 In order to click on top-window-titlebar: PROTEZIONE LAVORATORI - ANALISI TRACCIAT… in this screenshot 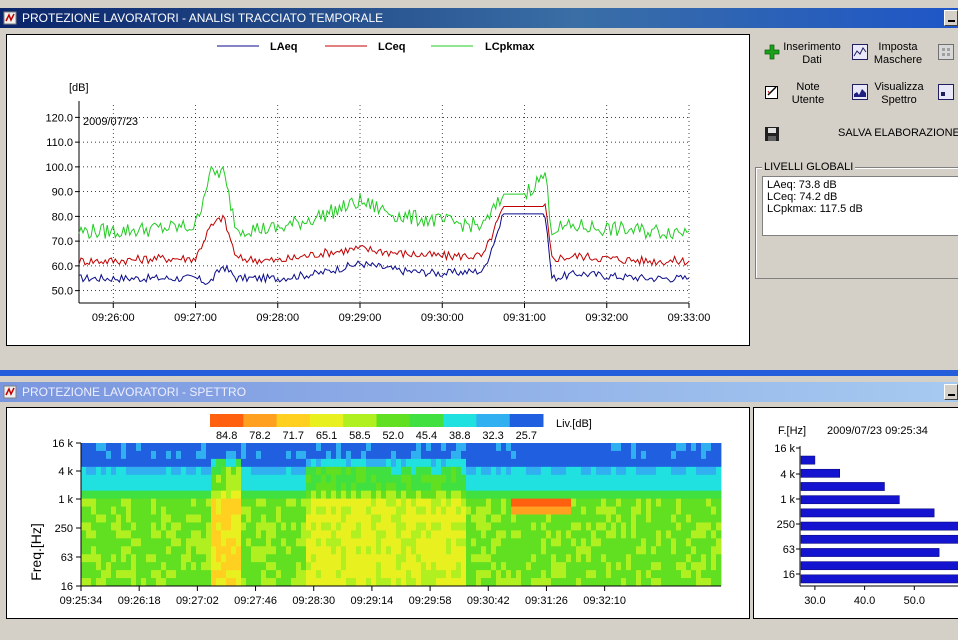, I will do `click(479, 18)`.